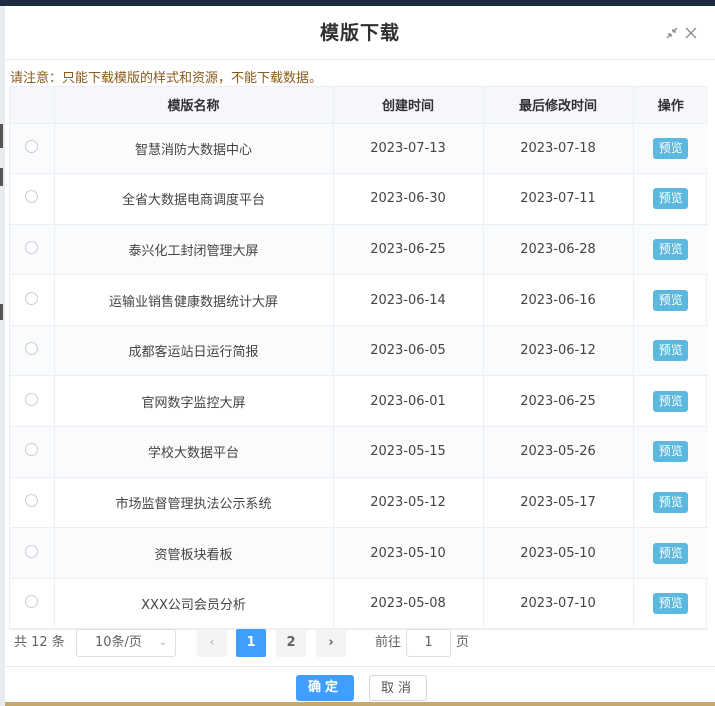 The width and height of the screenshot is (715, 706). I want to click on notice-text: 请注意：只能下载模版的样式和资源，不能下载数据。, so click(166, 78).